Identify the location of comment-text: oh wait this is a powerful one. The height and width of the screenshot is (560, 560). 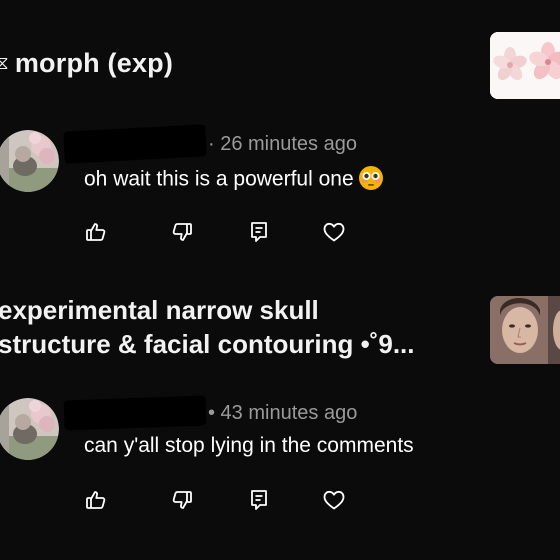
(234, 179).